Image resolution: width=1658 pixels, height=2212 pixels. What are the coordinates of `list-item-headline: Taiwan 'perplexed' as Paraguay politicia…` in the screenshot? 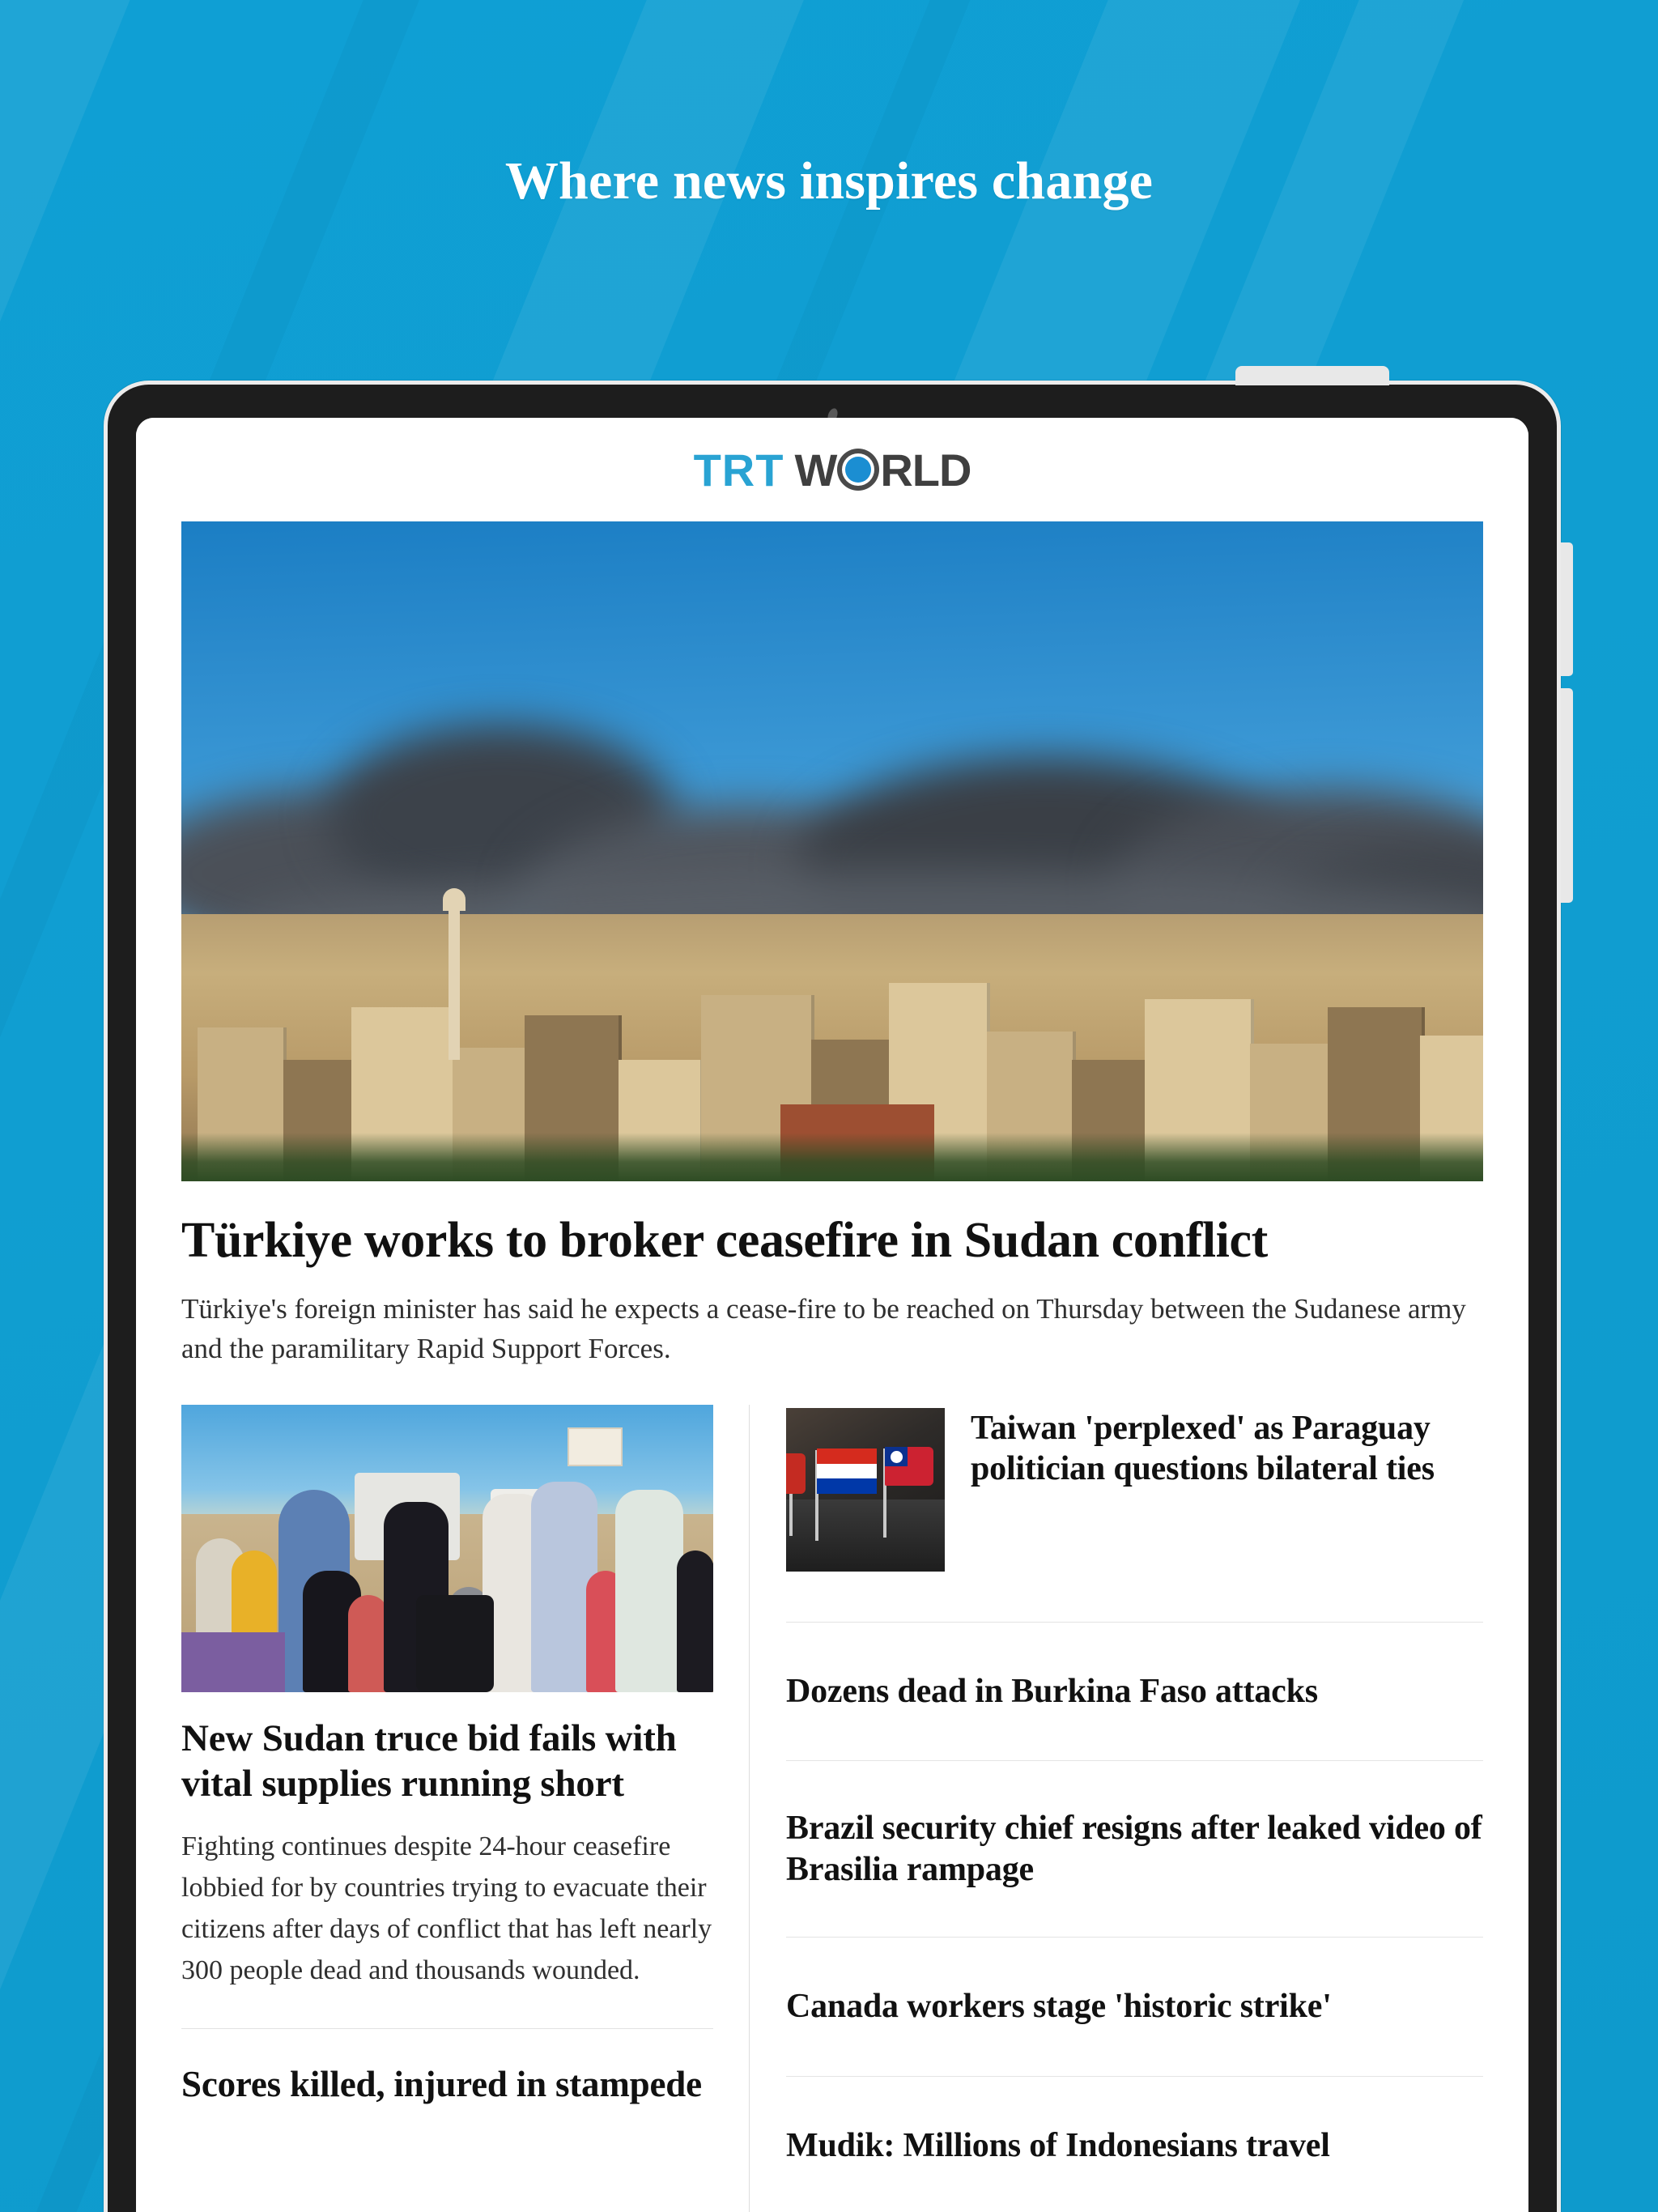 It's located at (1227, 1449).